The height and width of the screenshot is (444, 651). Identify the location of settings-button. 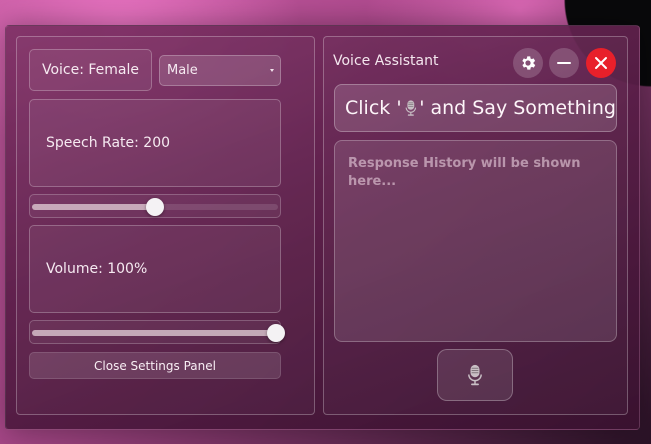
(528, 63).